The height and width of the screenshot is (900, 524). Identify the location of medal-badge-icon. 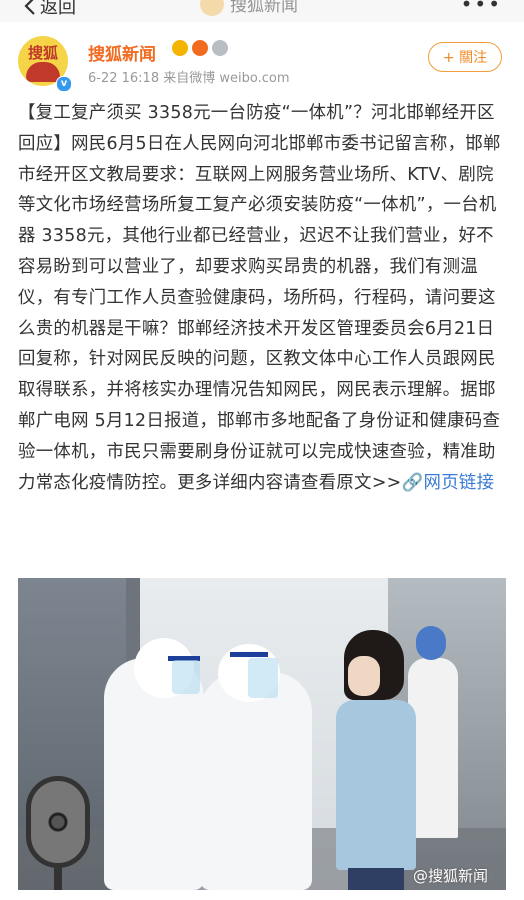
(220, 48).